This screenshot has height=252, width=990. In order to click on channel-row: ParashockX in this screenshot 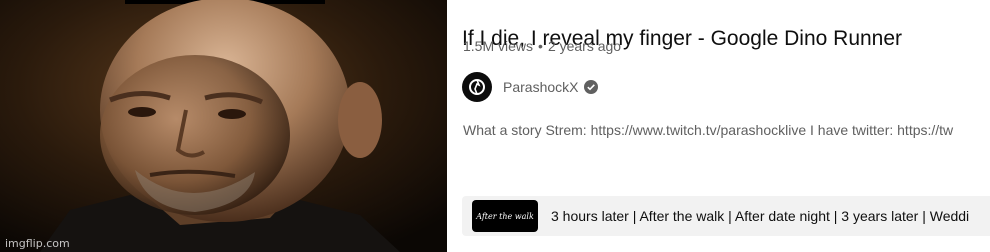, I will do `click(530, 87)`.